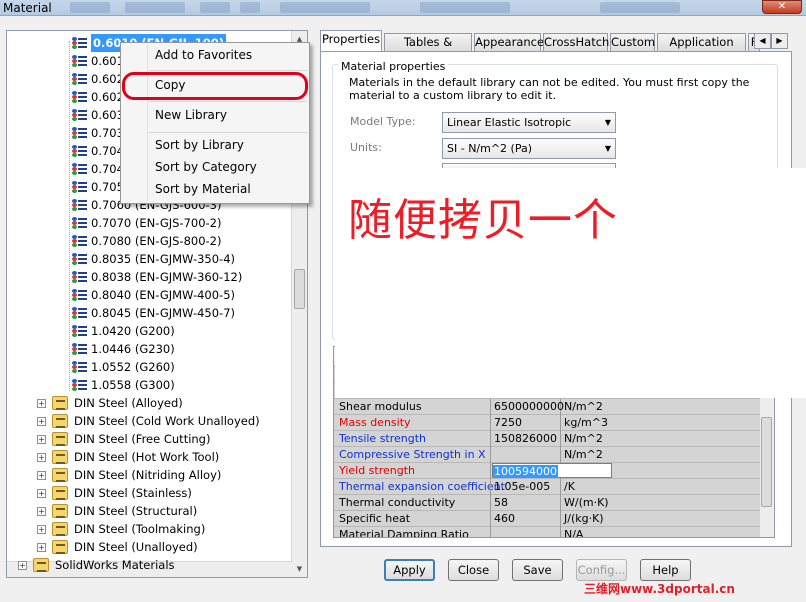  What do you see at coordinates (586, 422) in the screenshot?
I see `property-unit: kg/m^3` at bounding box center [586, 422].